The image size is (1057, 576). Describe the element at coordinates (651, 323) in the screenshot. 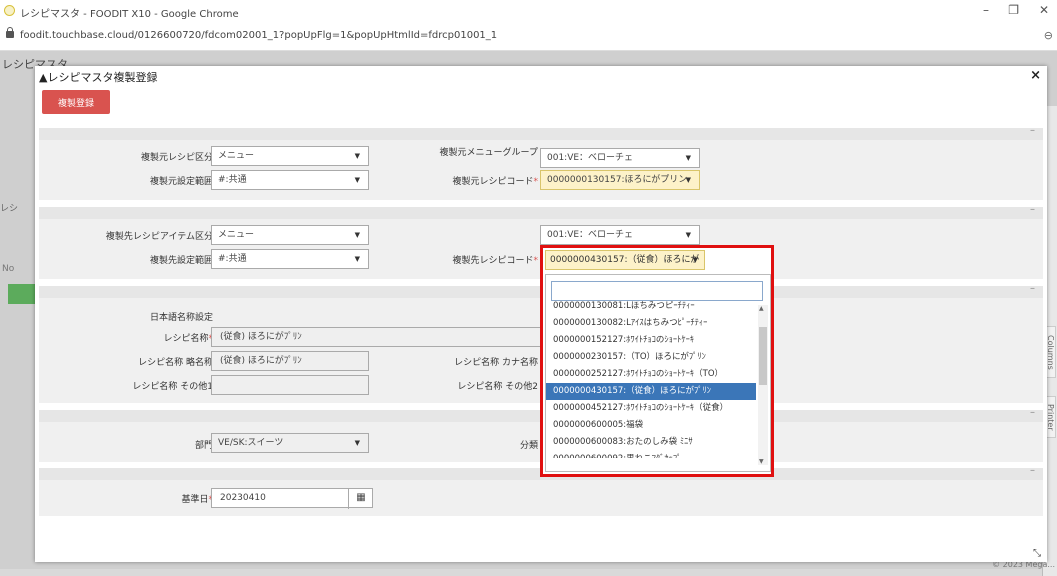

I see `dropdown-option: 0000000130082:Lｱｲｽはちみつﾋﾟｰﾁﾃｨｰ` at that location.